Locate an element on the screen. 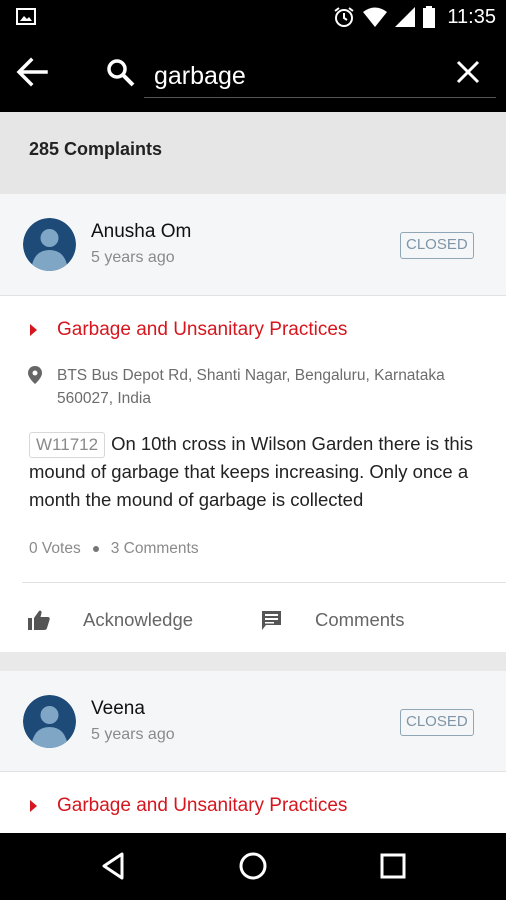 The width and height of the screenshot is (506, 900). acknowledge-button: Acknowledge is located at coordinates (110, 620).